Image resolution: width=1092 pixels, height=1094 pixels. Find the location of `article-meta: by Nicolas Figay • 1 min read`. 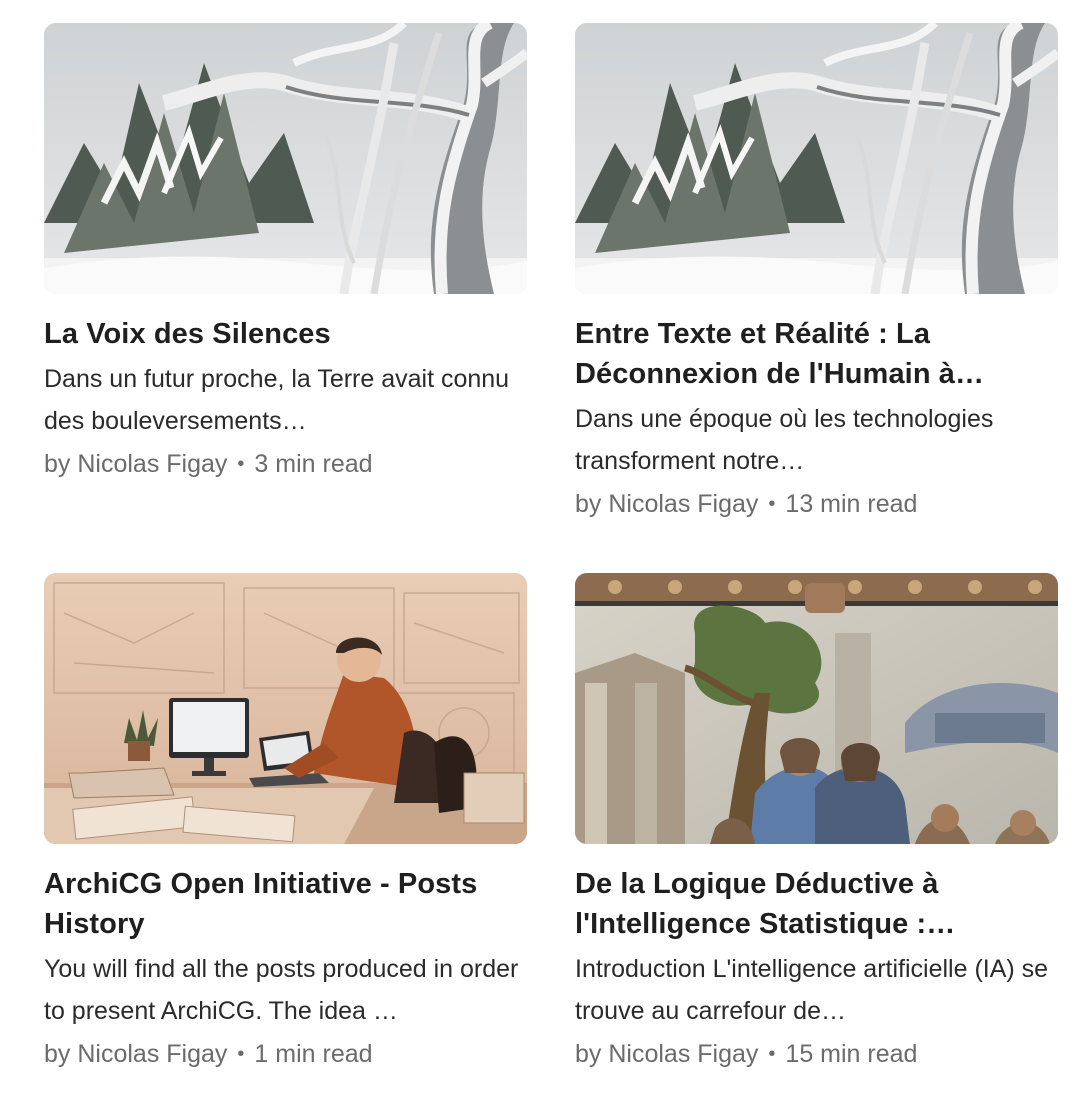

article-meta: by Nicolas Figay • 1 min read is located at coordinates (285, 1054).